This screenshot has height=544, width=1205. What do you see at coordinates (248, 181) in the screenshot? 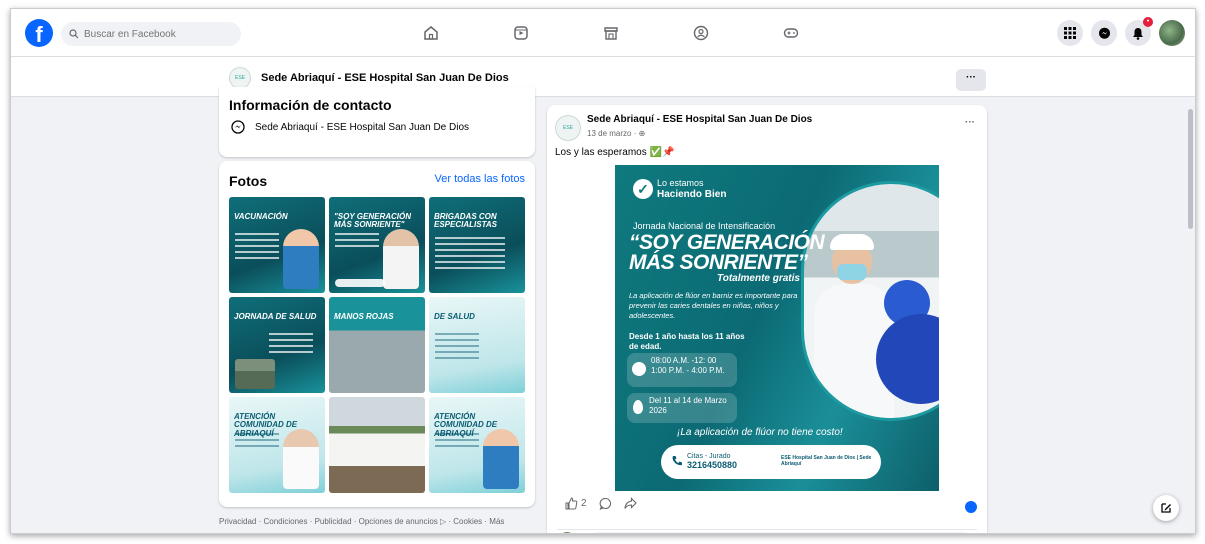
I see `photos-heading: Fotos` at bounding box center [248, 181].